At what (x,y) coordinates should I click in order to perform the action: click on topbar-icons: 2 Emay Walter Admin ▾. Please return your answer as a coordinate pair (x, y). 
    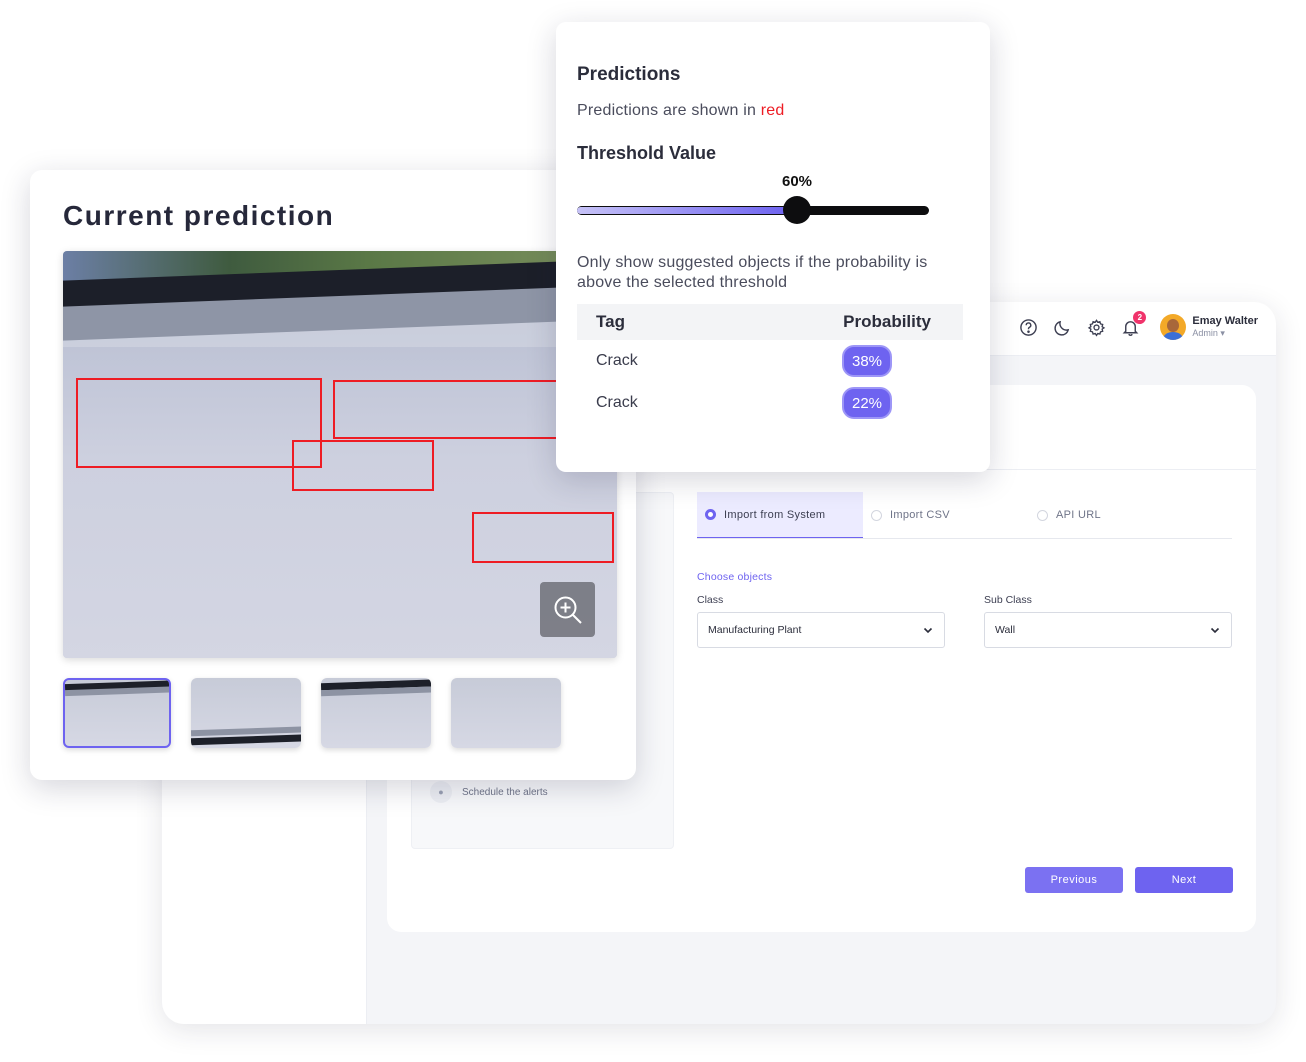
    Looking at the image, I should click on (1138, 325).